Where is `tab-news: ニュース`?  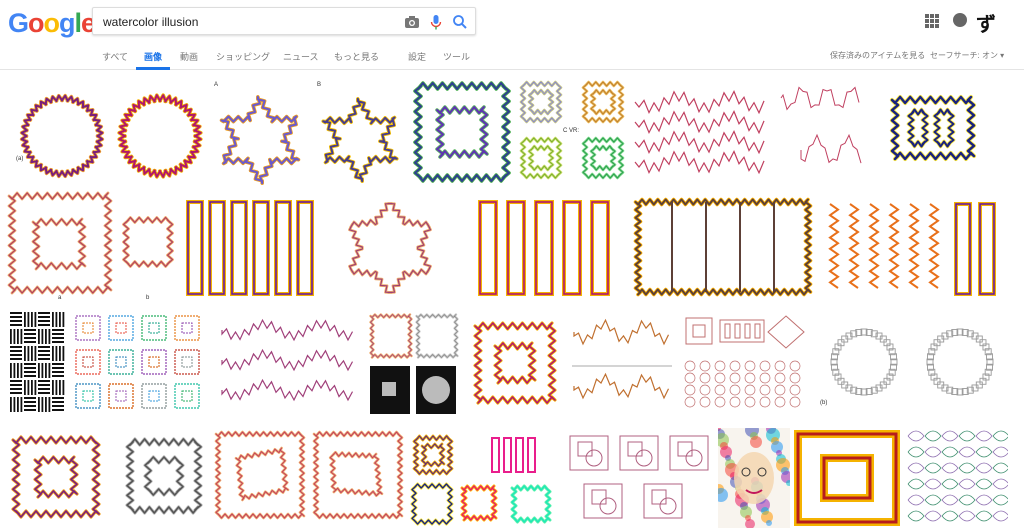 tab-news: ニュース is located at coordinates (301, 56).